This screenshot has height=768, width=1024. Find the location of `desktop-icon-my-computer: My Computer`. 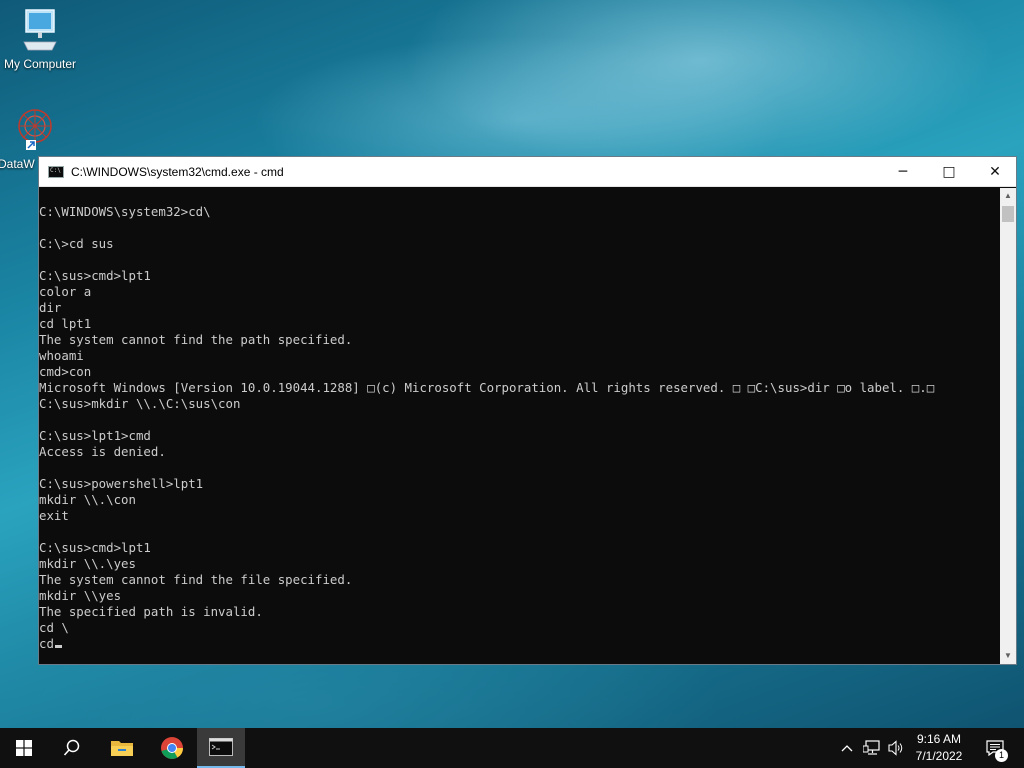

desktop-icon-my-computer: My Computer is located at coordinates (40, 39).